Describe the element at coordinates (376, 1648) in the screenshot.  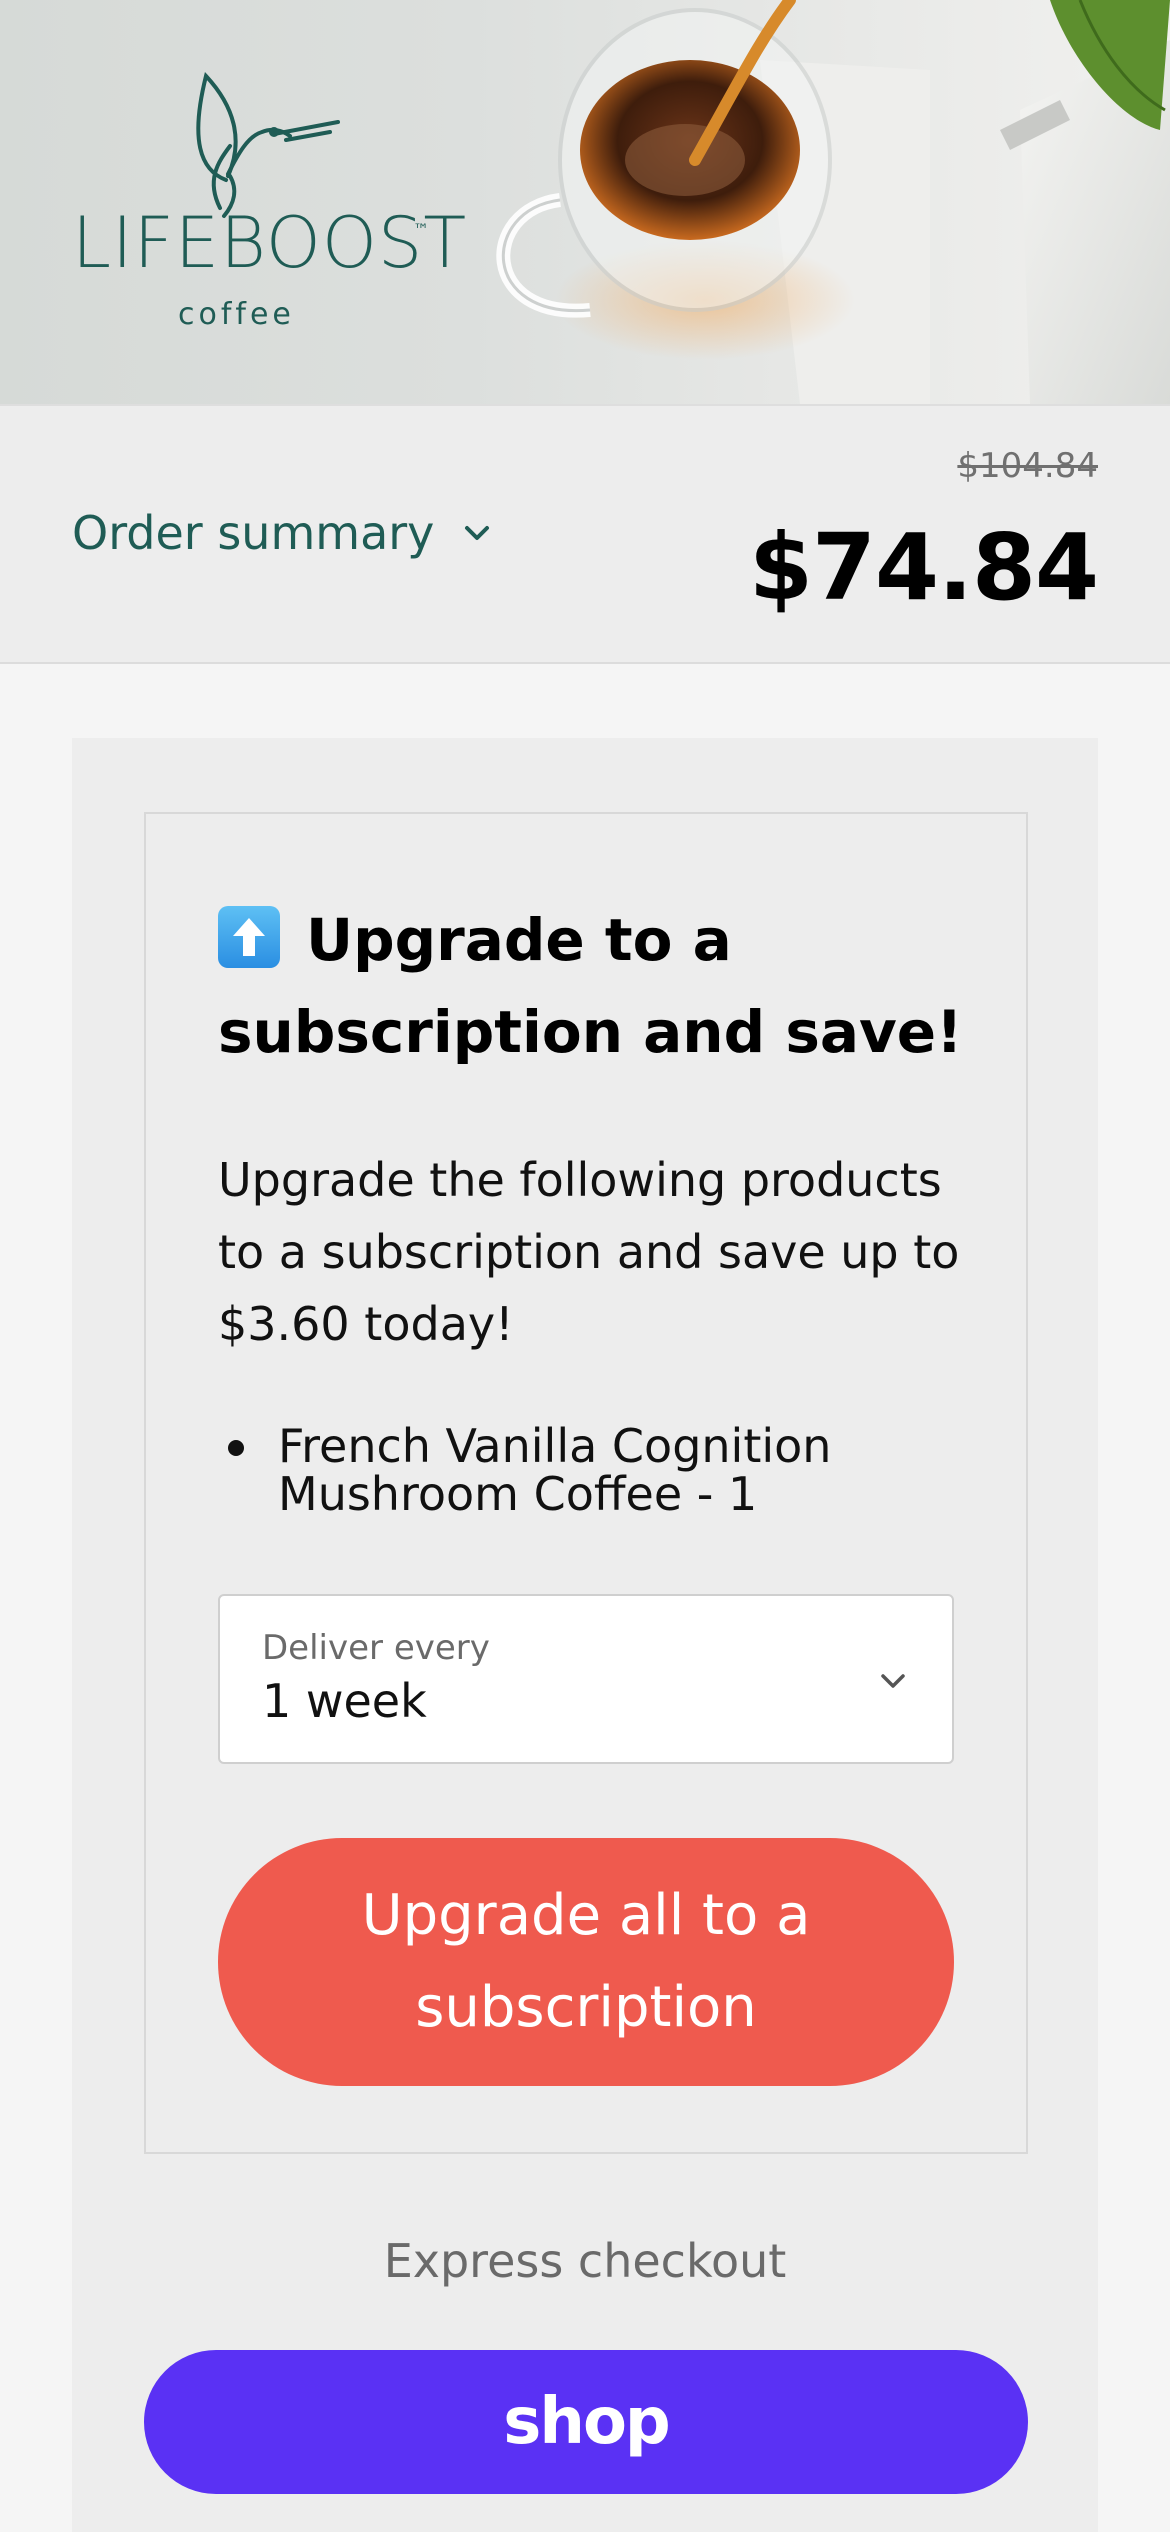
I see `delivery-frequency-label: Deliver every` at that location.